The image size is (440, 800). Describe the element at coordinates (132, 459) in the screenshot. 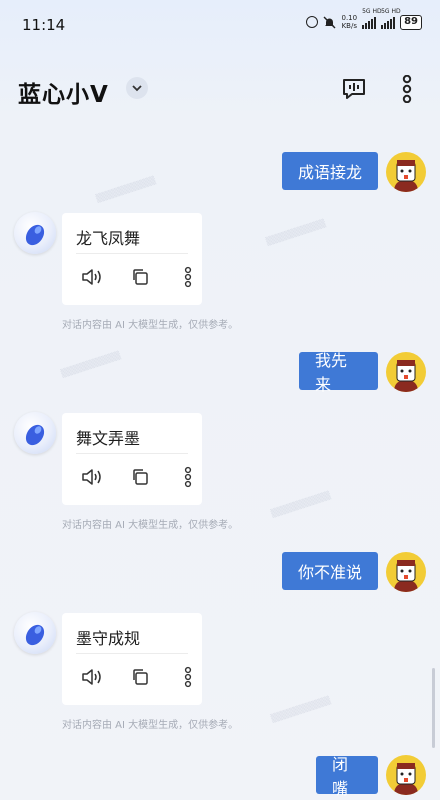

I see `bot-message-card: 舞文弄墨` at that location.